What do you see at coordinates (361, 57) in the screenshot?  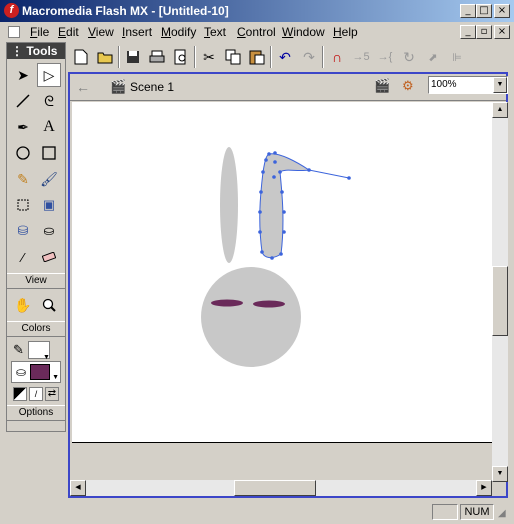 I see `smooth-button: →5` at bounding box center [361, 57].